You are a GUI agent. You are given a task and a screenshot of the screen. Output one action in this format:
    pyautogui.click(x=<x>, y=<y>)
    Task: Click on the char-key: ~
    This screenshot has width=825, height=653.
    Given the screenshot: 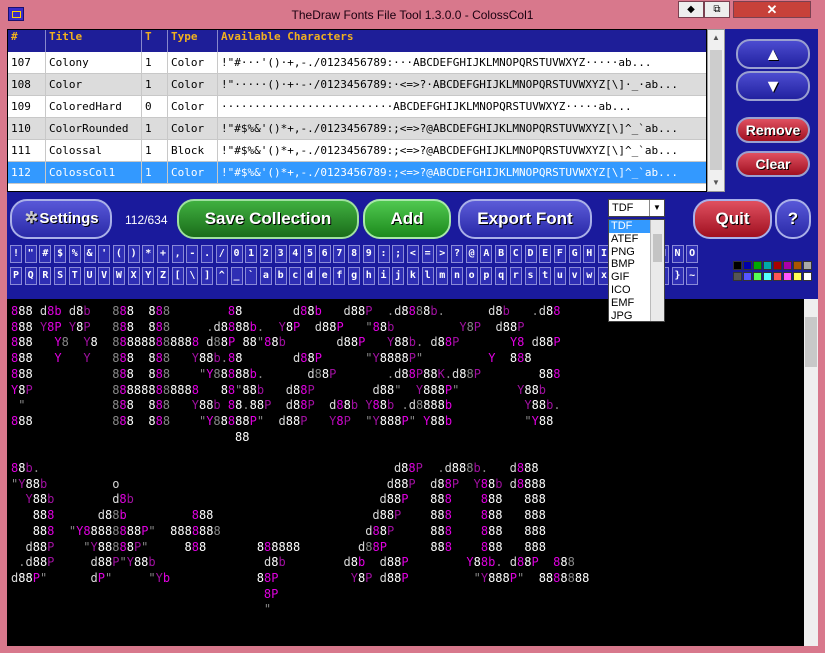 What is the action you would take?
    pyautogui.click(x=692, y=276)
    